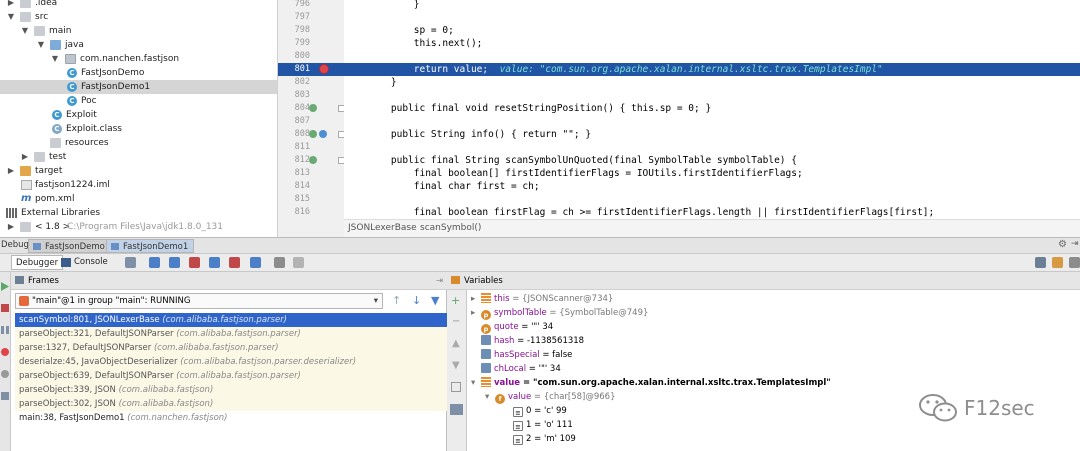 This screenshot has width=1080, height=451. Describe the element at coordinates (544, 439) in the screenshot. I see `variable-row: ≡ 2 = 'm' 109` at that location.